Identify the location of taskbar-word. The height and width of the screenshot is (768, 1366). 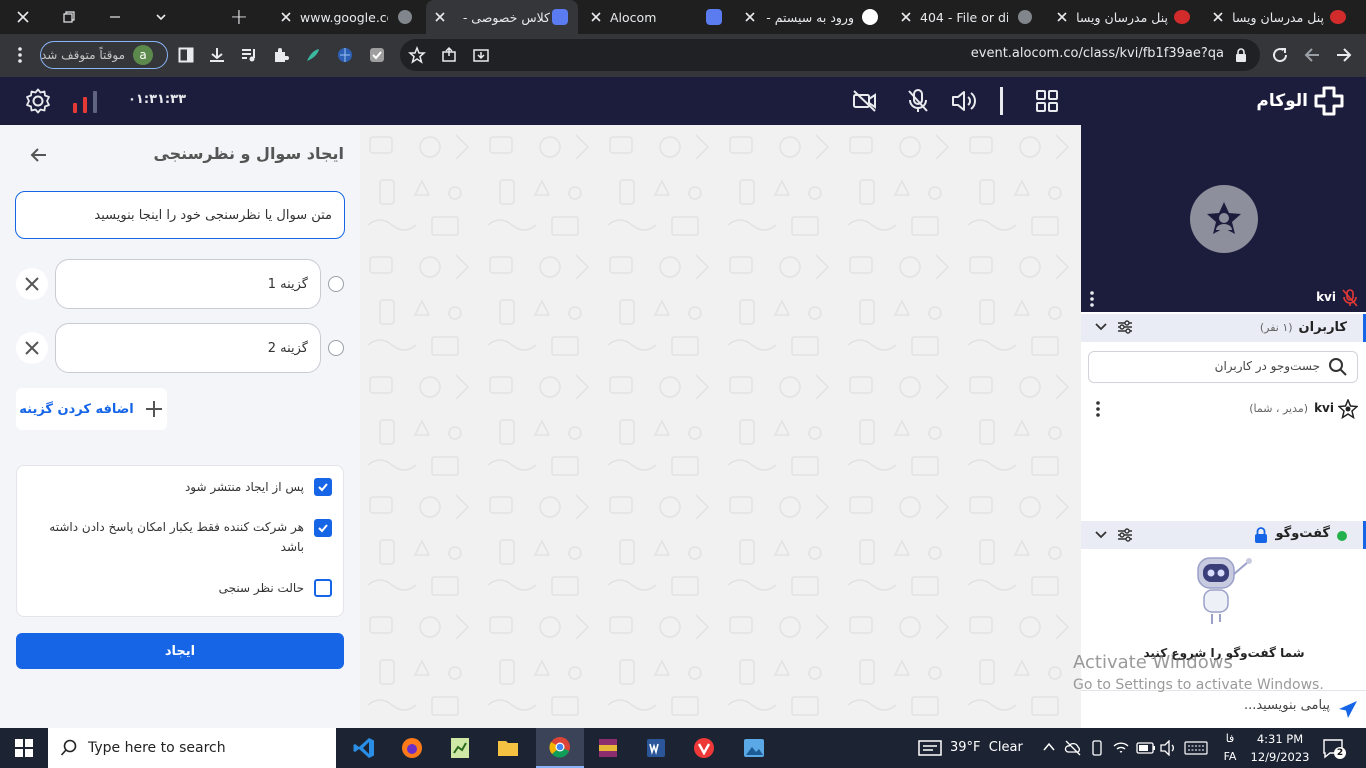
(656, 748).